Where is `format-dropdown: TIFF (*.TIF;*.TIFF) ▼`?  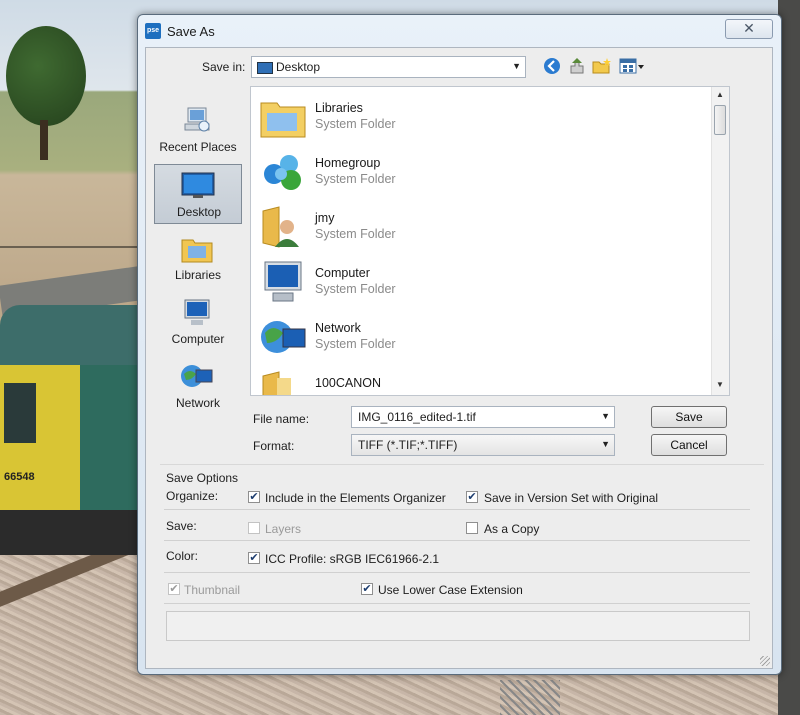
format-dropdown: TIFF (*.TIF;*.TIFF) ▼ is located at coordinates (483, 445).